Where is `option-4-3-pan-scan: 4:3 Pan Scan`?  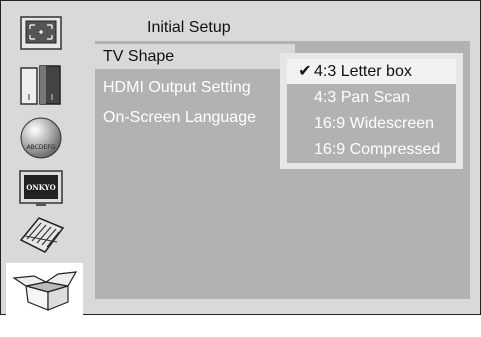
option-4-3-pan-scan: 4:3 Pan Scan is located at coordinates (371, 97).